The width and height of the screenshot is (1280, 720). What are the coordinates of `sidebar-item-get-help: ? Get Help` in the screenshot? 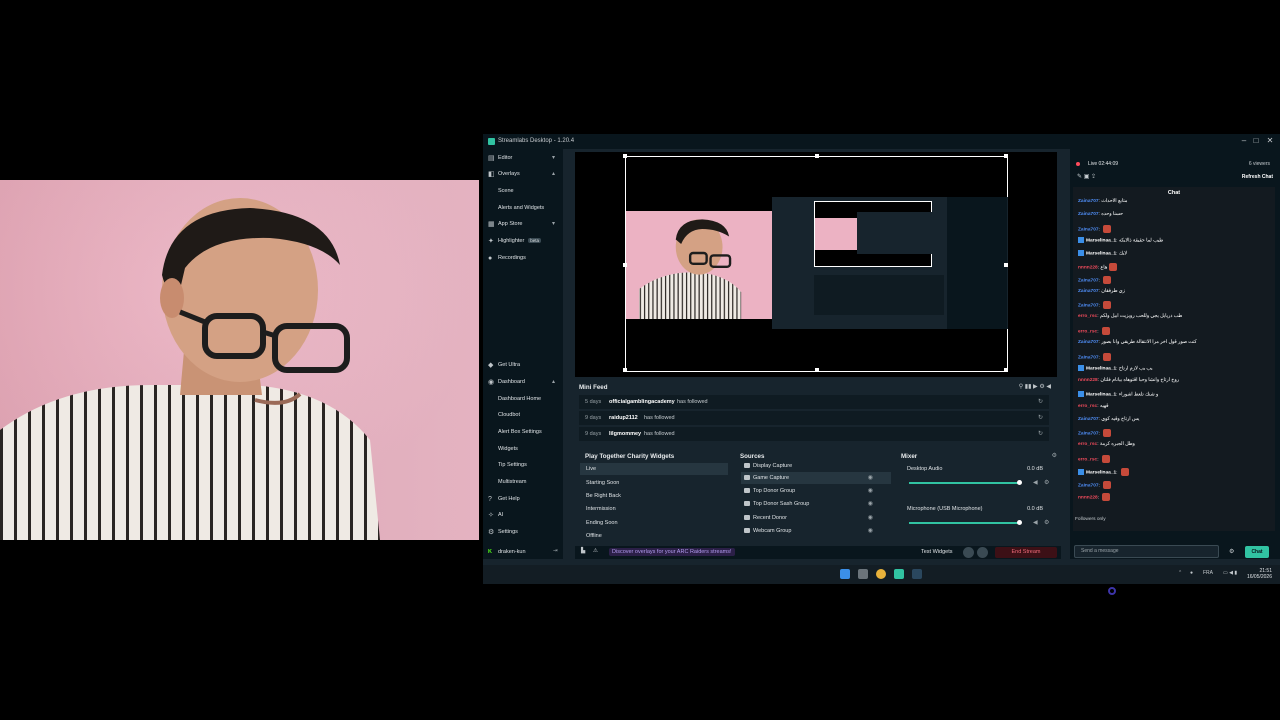 It's located at (523, 500).